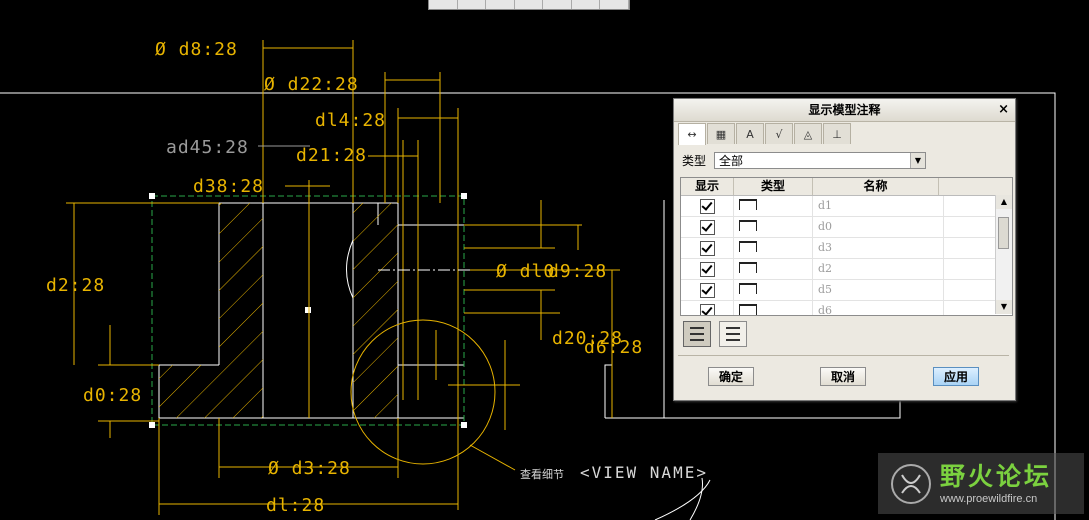 The height and width of the screenshot is (520, 1089). Describe the element at coordinates (613, 347) in the screenshot. I see `dim-d6: d6:28` at that location.